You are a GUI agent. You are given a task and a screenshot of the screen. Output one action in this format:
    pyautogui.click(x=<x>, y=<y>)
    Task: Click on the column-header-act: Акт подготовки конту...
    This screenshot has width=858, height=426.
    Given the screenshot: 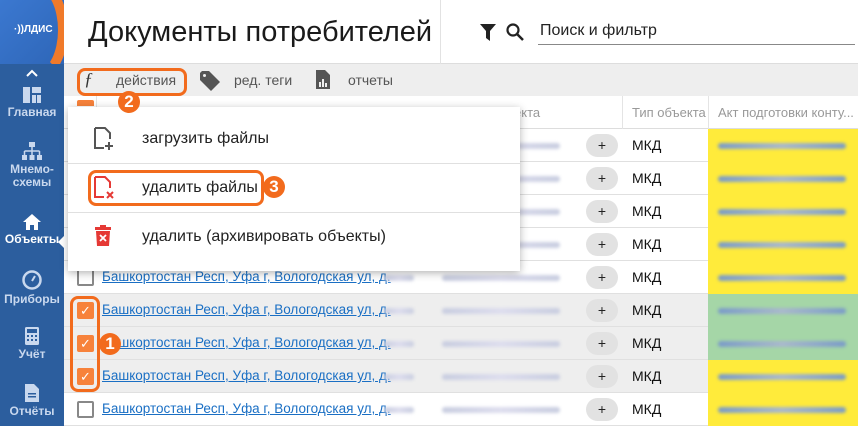 What is the action you would take?
    pyautogui.click(x=786, y=112)
    